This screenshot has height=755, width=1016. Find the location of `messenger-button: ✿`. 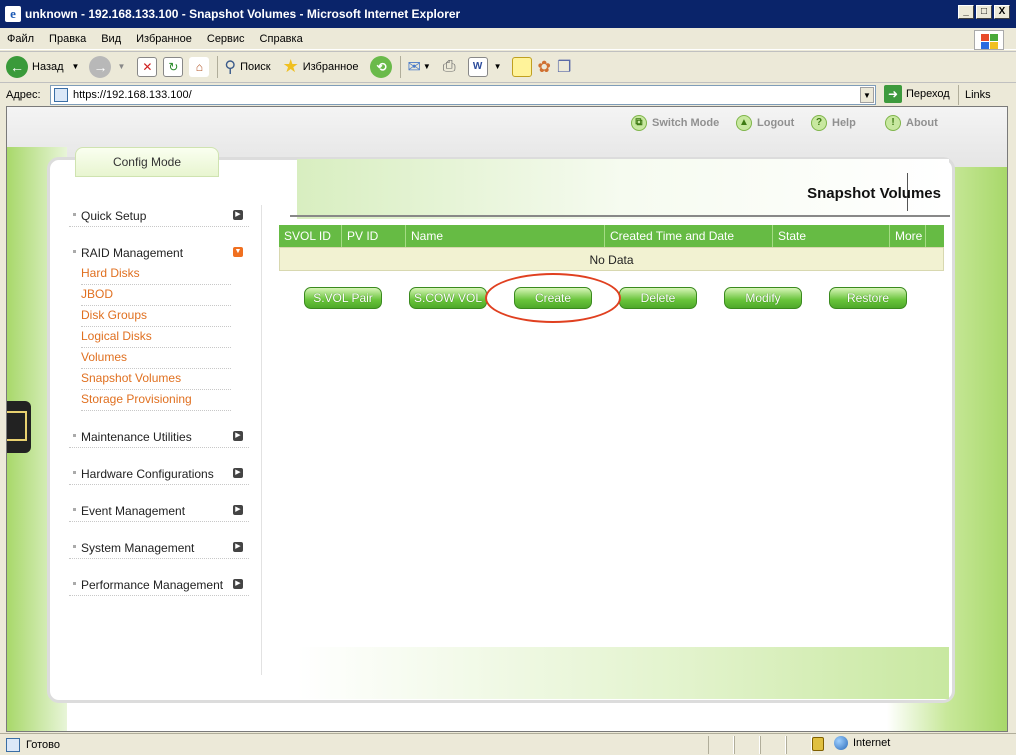

messenger-button: ✿ is located at coordinates (544, 67).